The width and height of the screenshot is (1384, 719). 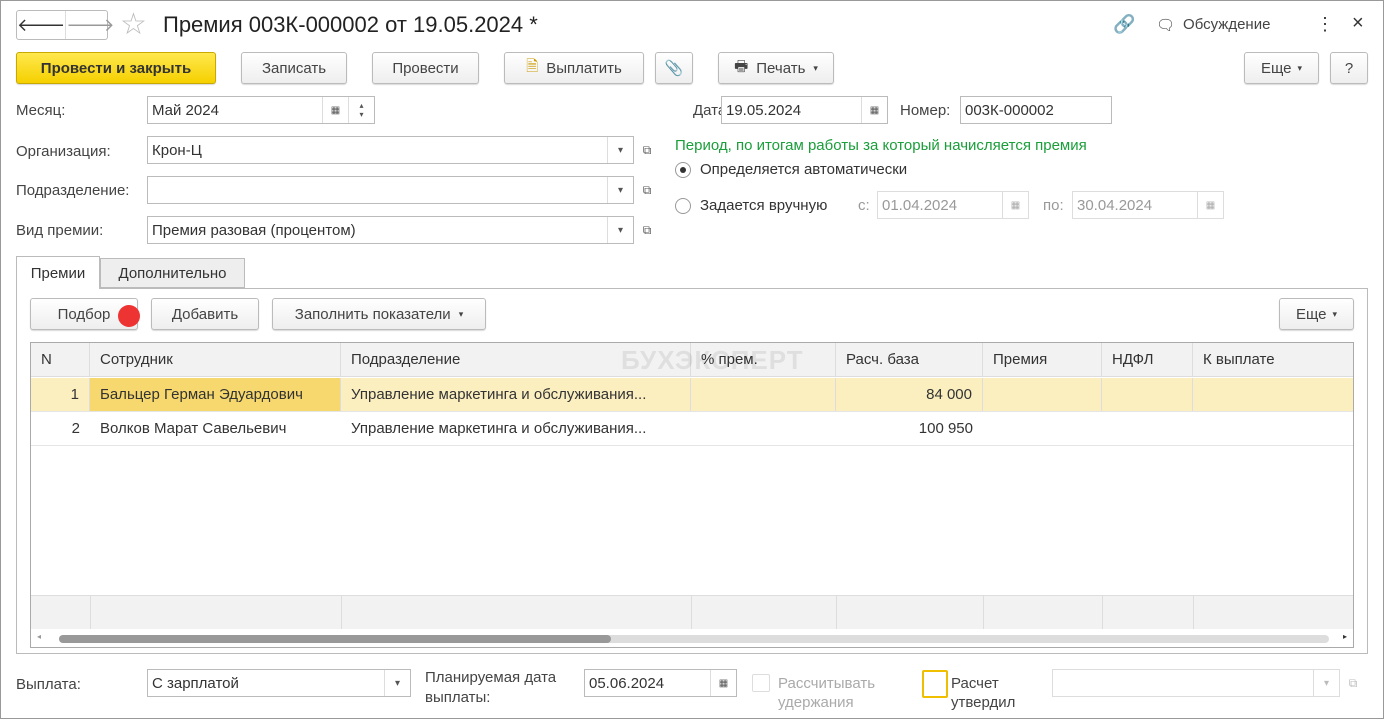 I want to click on calc-deductions-checkbox, so click(x=761, y=683).